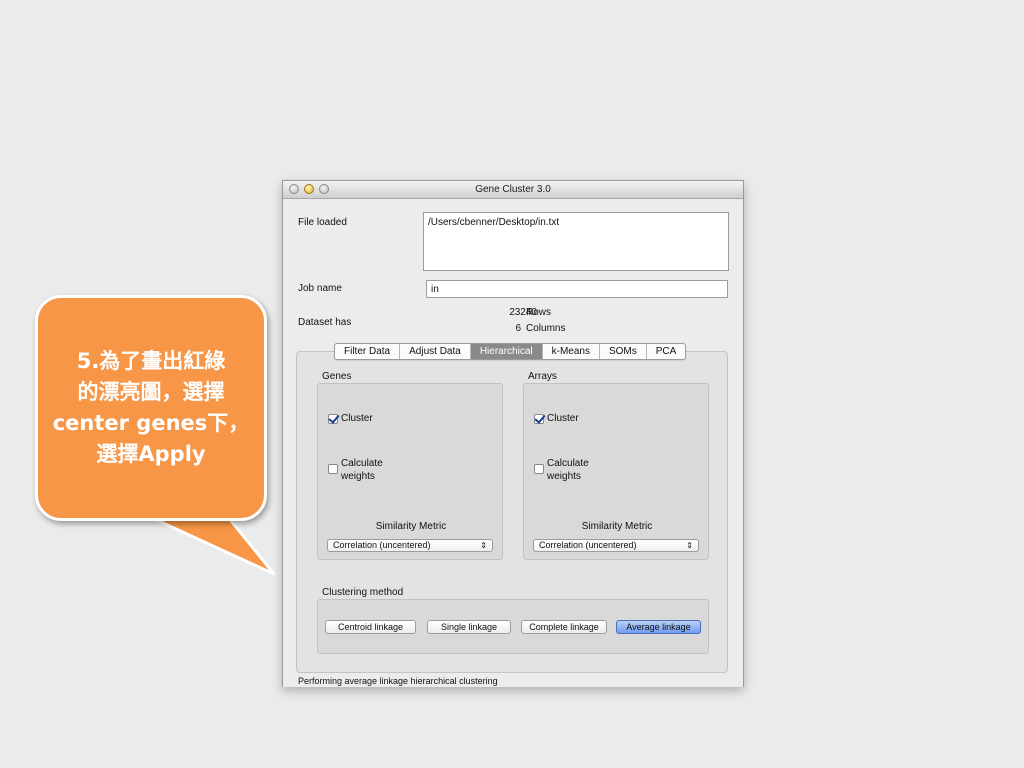 This screenshot has height=768, width=1024. What do you see at coordinates (435, 351) in the screenshot?
I see `tab-adjust-data: Adjust Data` at bounding box center [435, 351].